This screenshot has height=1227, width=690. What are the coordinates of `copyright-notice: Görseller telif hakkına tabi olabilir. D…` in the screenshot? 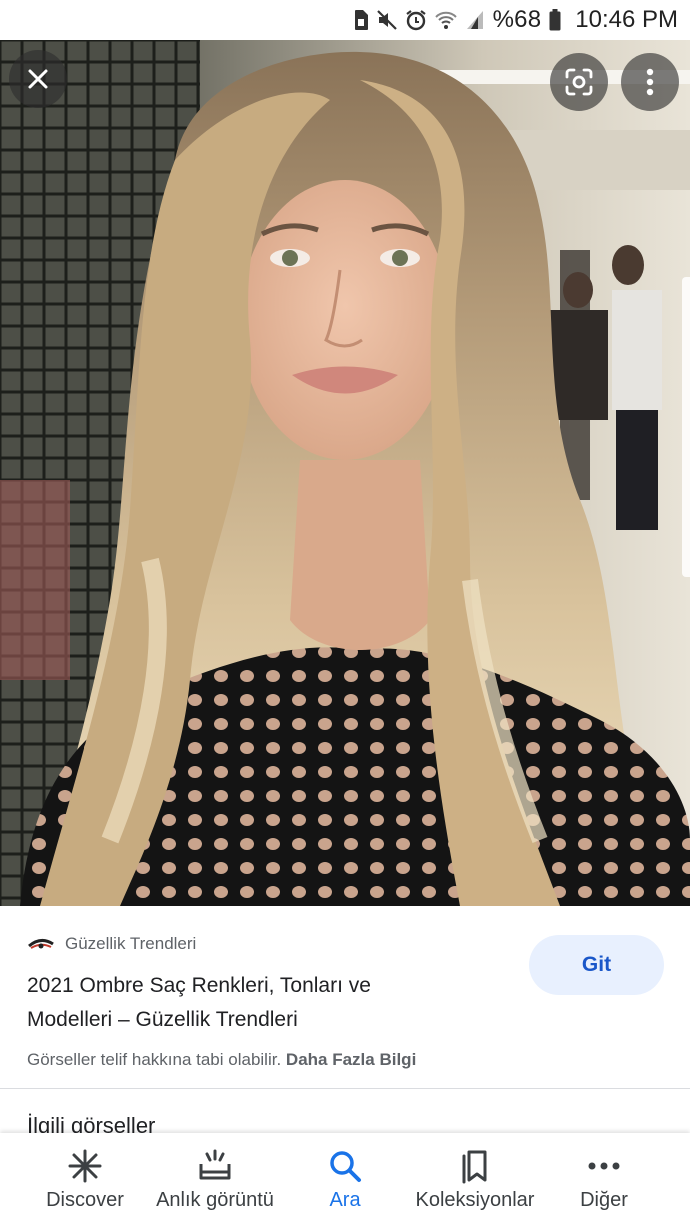 It's located at (221, 1060).